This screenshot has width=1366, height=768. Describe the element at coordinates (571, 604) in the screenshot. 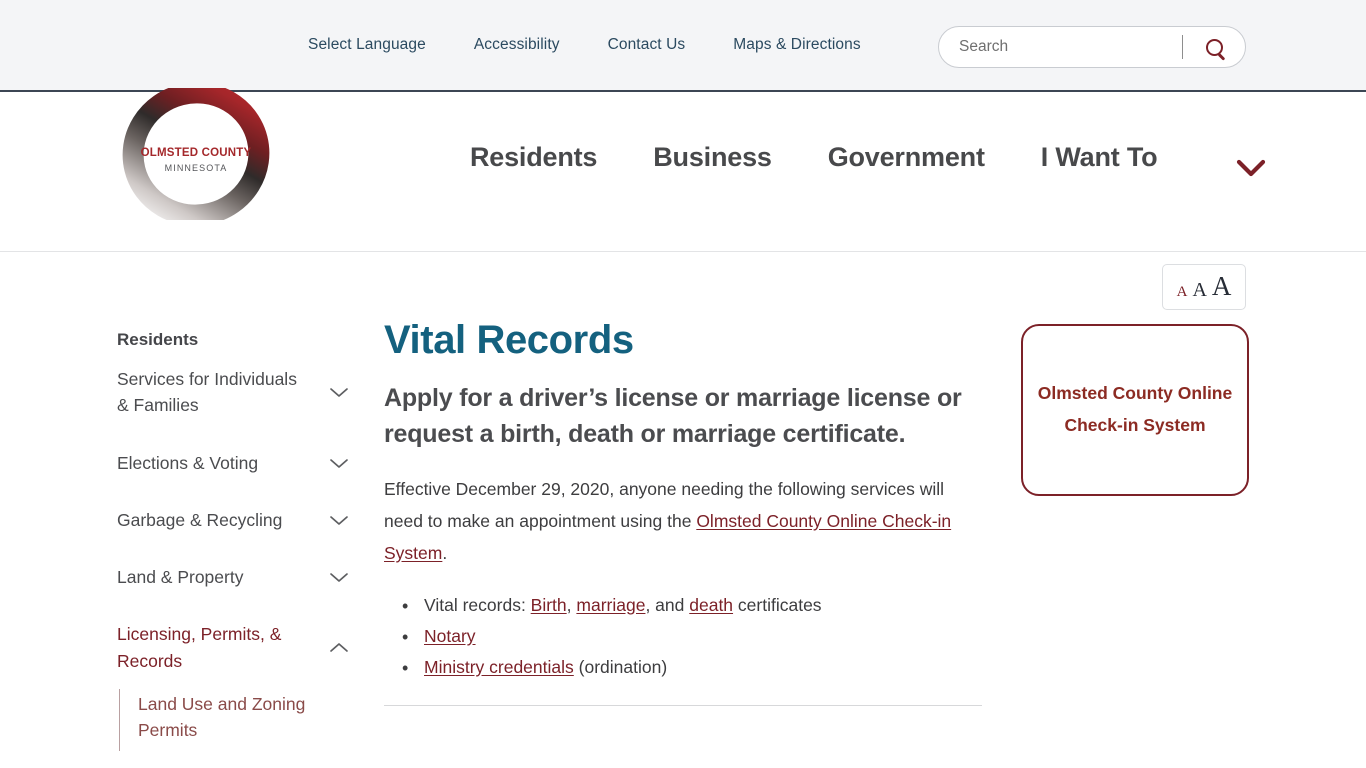

I see `list-item-text: ,` at that location.